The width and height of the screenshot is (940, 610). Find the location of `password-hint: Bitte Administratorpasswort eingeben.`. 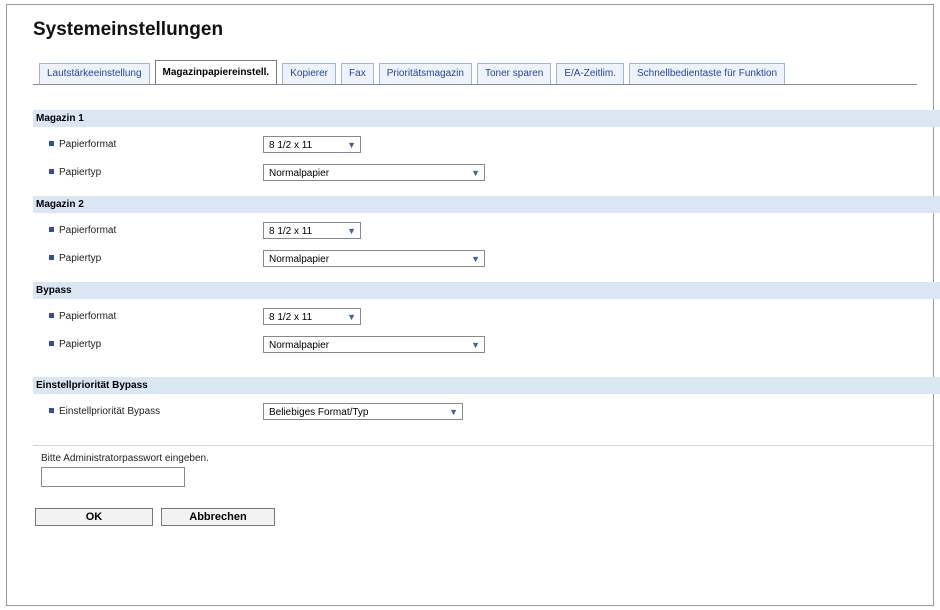

password-hint: Bitte Administratorpasswort eingeben. is located at coordinates (125, 458).